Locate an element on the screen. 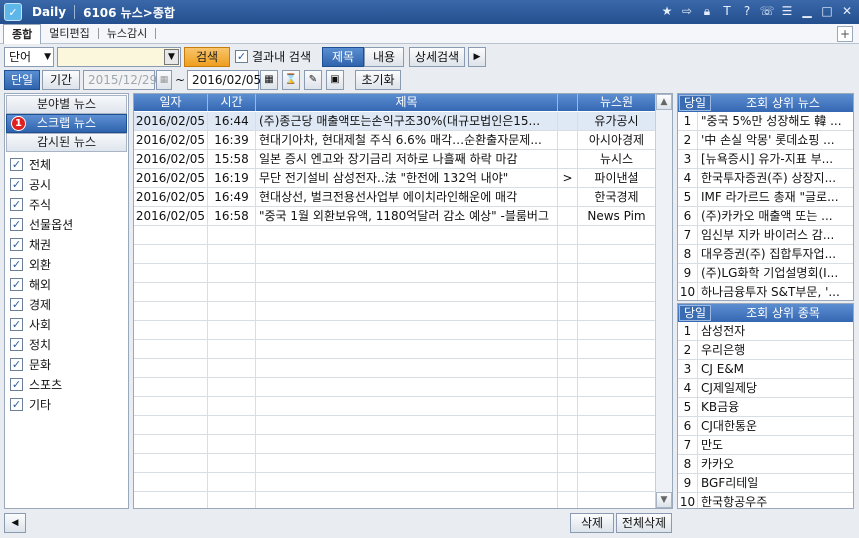  column-header-title: 제목 is located at coordinates (407, 102).